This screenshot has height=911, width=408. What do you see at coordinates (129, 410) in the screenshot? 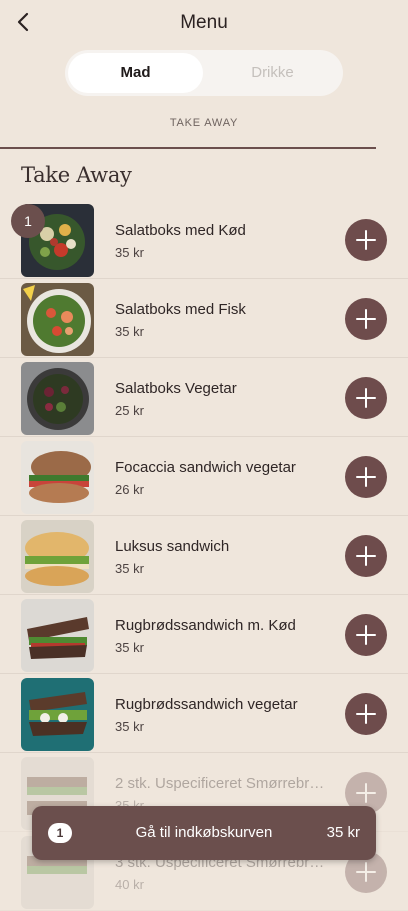
I see `item-price: 25 kr` at bounding box center [129, 410].